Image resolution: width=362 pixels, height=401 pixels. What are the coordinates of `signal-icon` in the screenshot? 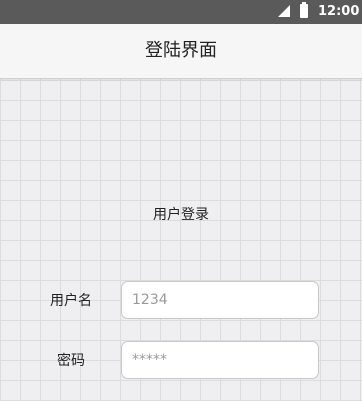 It's located at (284, 11).